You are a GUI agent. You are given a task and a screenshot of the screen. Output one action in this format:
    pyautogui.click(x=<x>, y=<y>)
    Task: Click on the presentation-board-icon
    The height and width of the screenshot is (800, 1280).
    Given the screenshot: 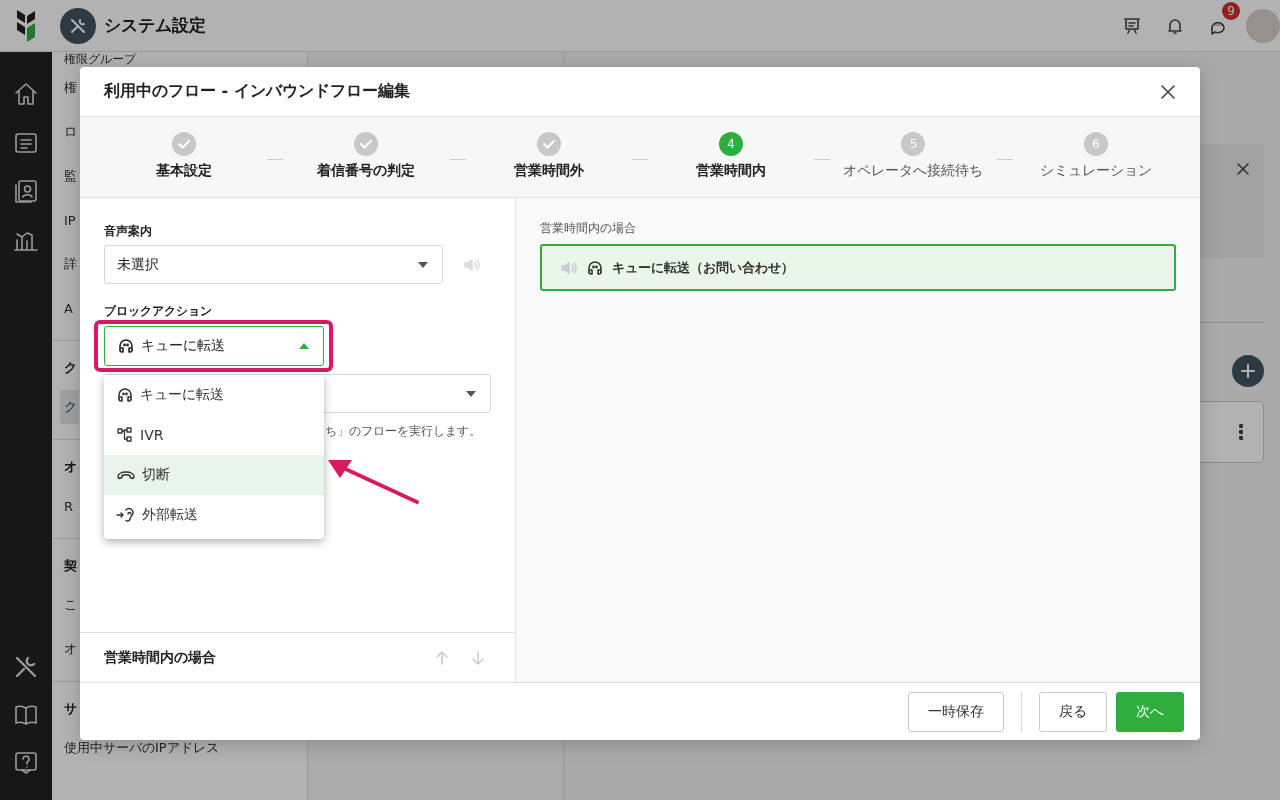 What is the action you would take?
    pyautogui.click(x=1132, y=25)
    